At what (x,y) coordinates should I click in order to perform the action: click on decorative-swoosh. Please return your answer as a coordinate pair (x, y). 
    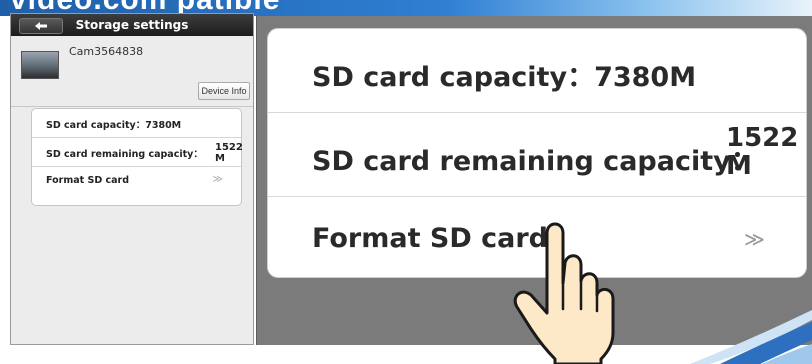
    Looking at the image, I should click on (751, 337).